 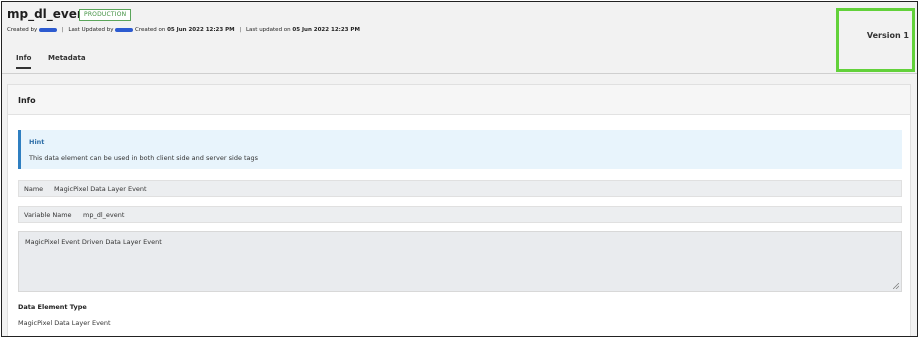 What do you see at coordinates (896, 286) in the screenshot?
I see `resize-handle-icon` at bounding box center [896, 286].